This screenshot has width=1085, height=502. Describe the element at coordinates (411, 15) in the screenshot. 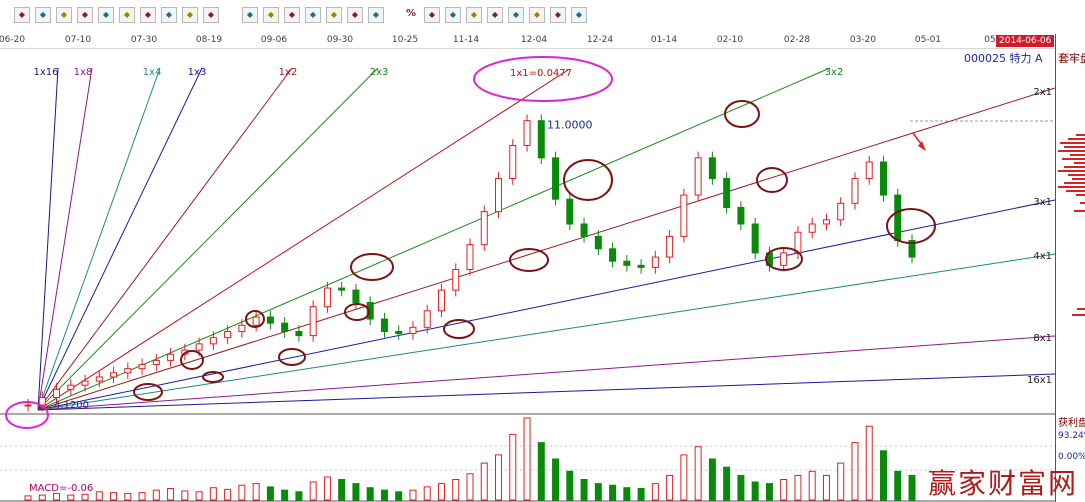

I see `percent-icon: %` at that location.